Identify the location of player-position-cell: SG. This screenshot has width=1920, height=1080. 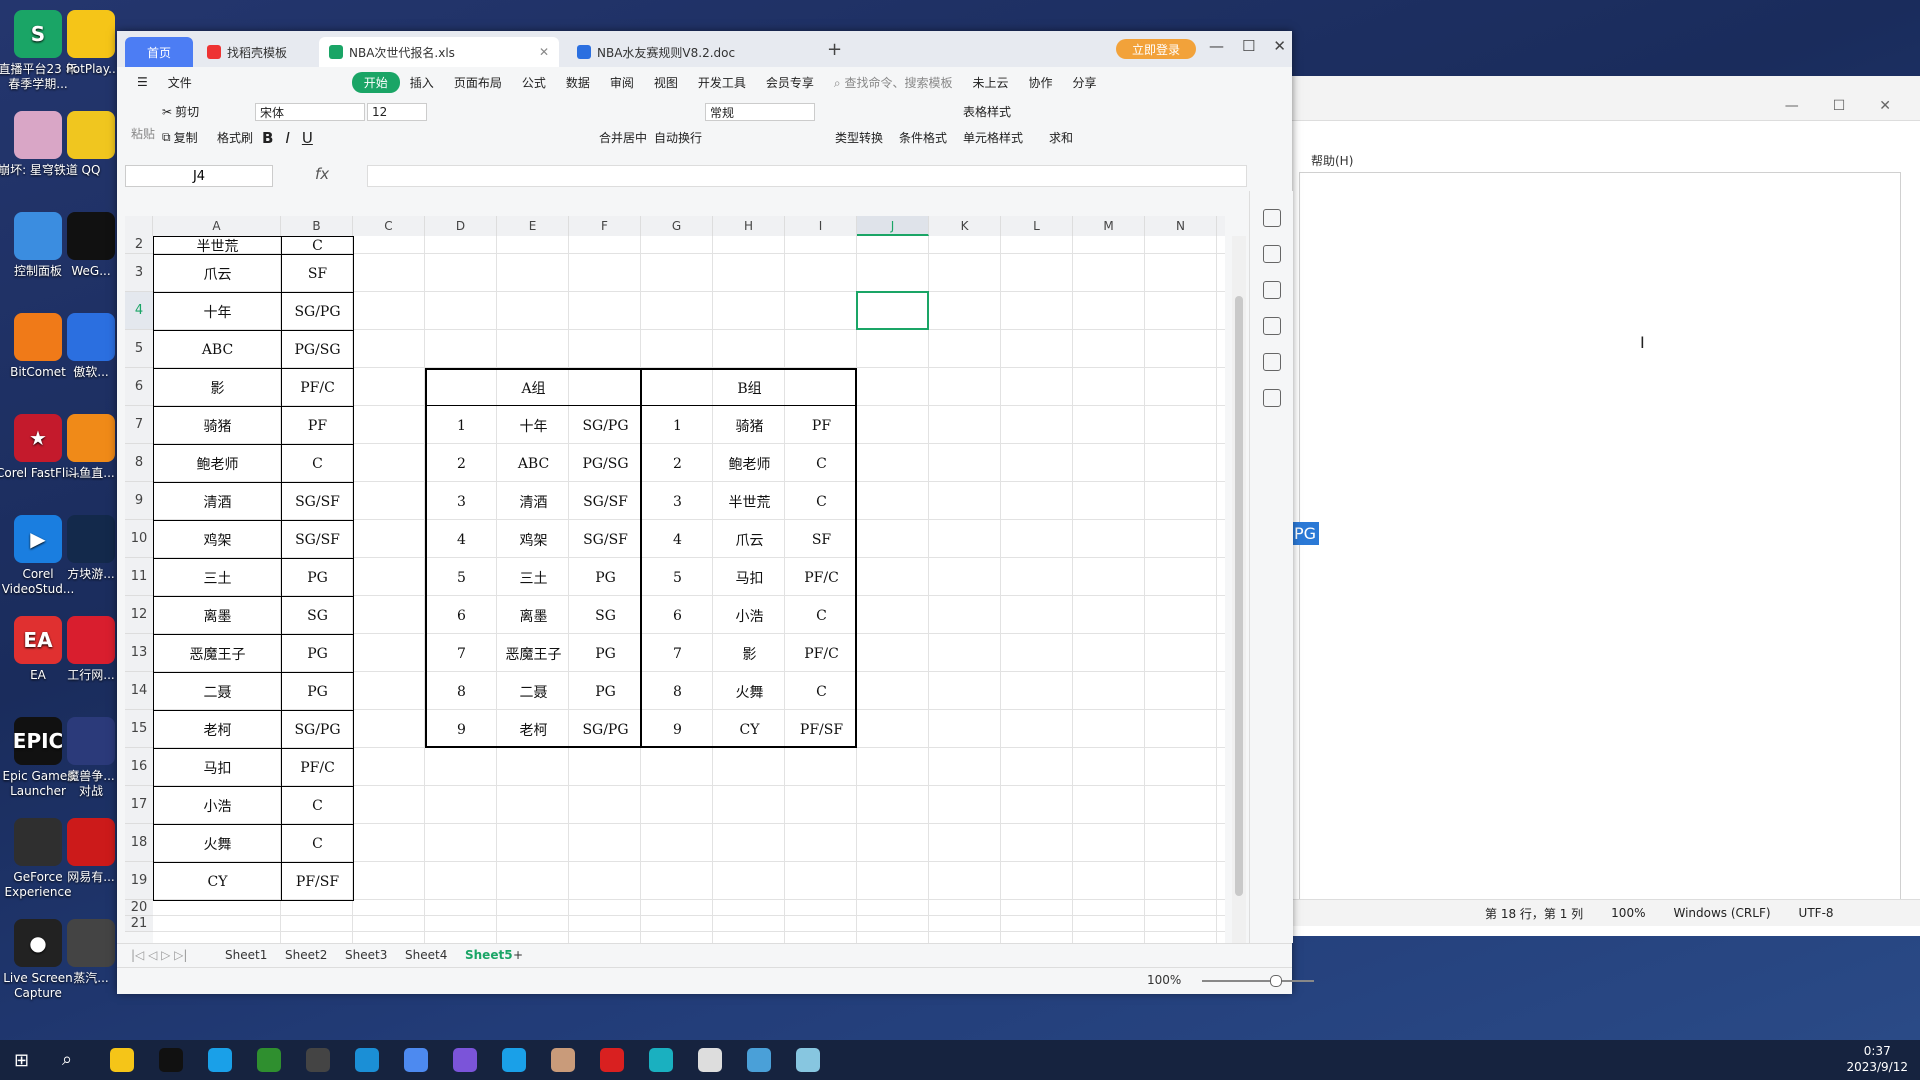
(317, 615).